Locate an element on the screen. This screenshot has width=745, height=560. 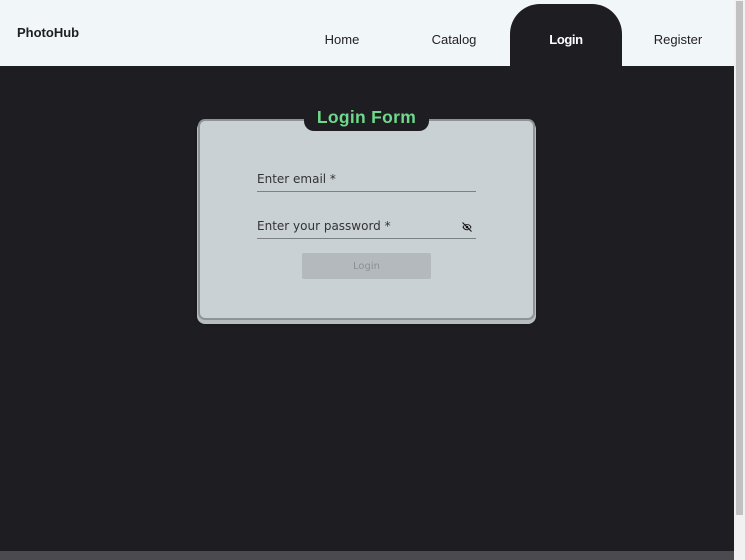
nav-home: Home is located at coordinates (342, 35).